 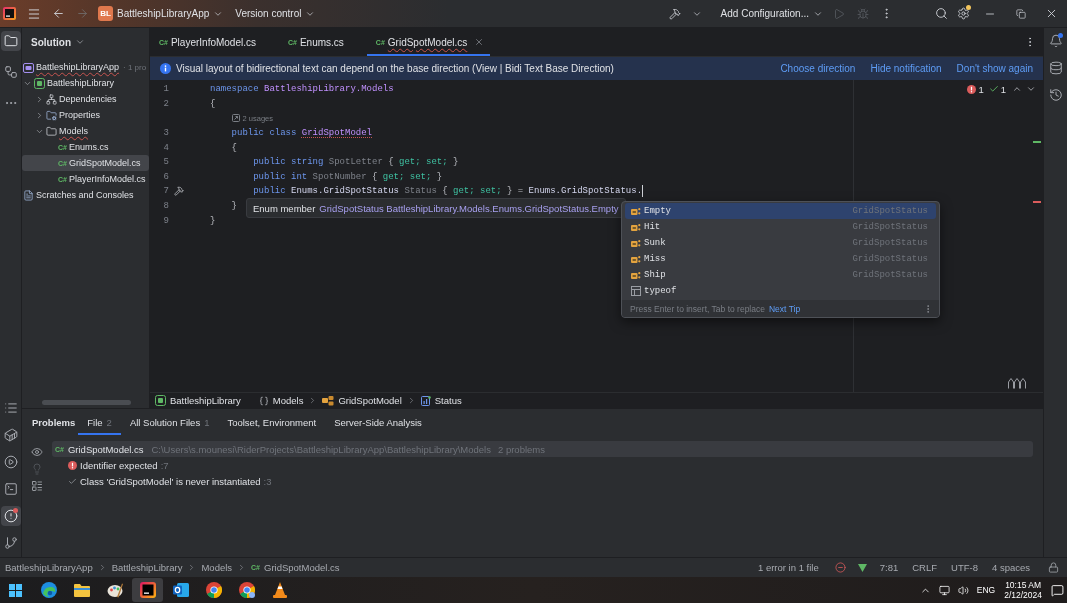 What do you see at coordinates (37, 469) in the screenshot?
I see `lightbulb-icon` at bounding box center [37, 469].